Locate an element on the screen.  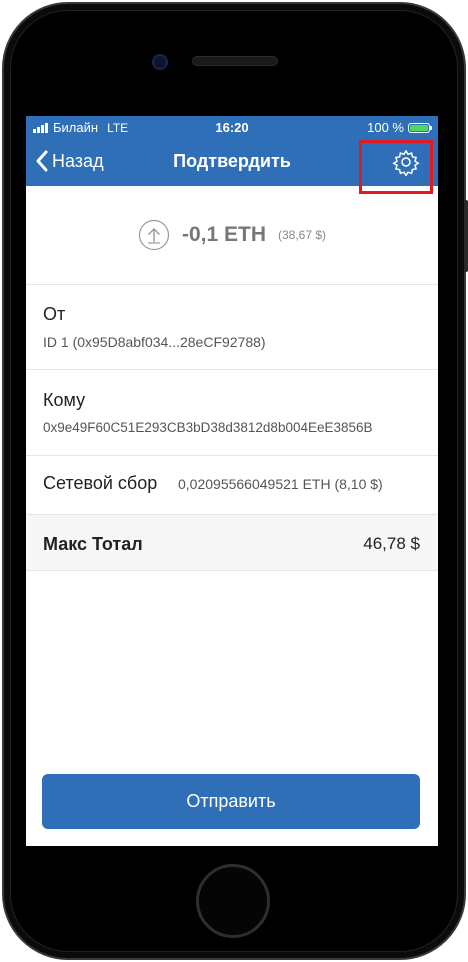
amount-value: -0,1 ETH is located at coordinates (223, 234).